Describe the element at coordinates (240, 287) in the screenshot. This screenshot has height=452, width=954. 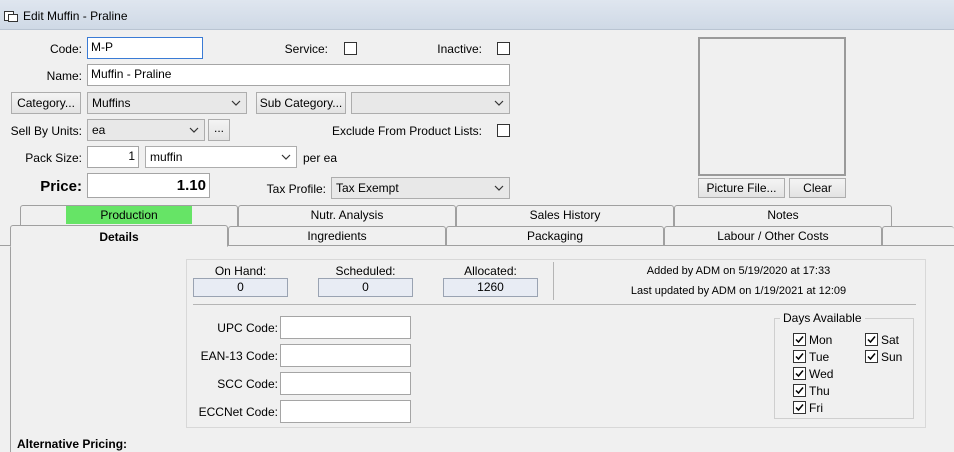
I see `on-hand-value: 0` at that location.